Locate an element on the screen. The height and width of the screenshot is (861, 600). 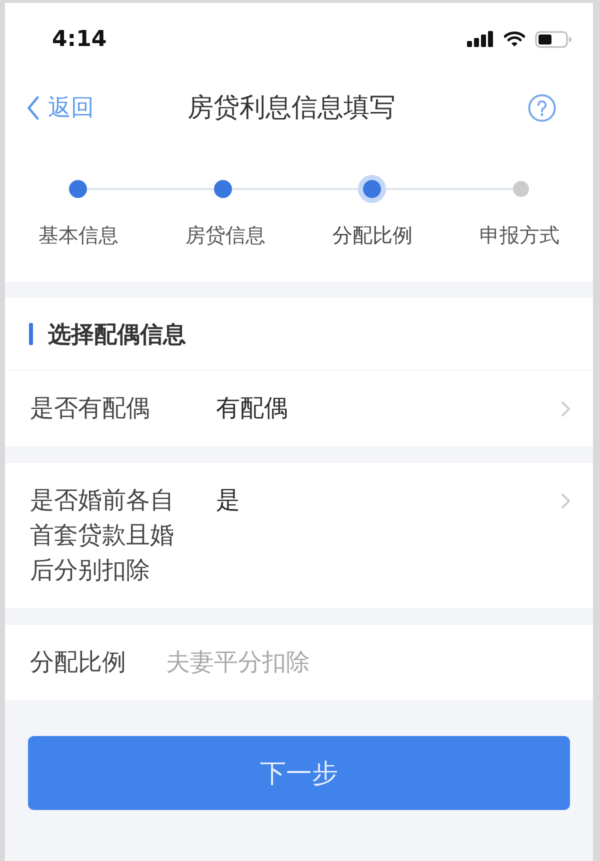
row-value: 夫妻平分扣除 is located at coordinates (238, 662).